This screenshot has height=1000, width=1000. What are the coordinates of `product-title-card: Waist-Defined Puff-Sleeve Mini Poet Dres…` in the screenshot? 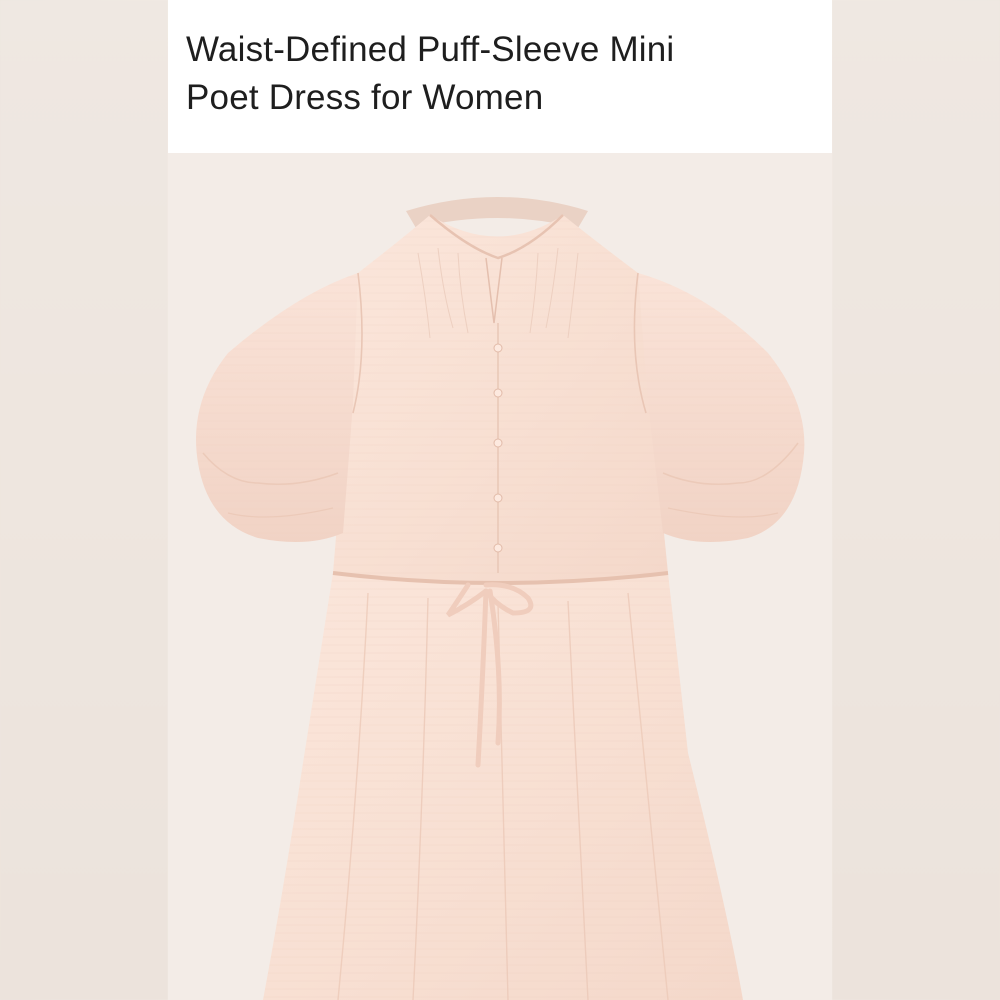 It's located at (500, 76).